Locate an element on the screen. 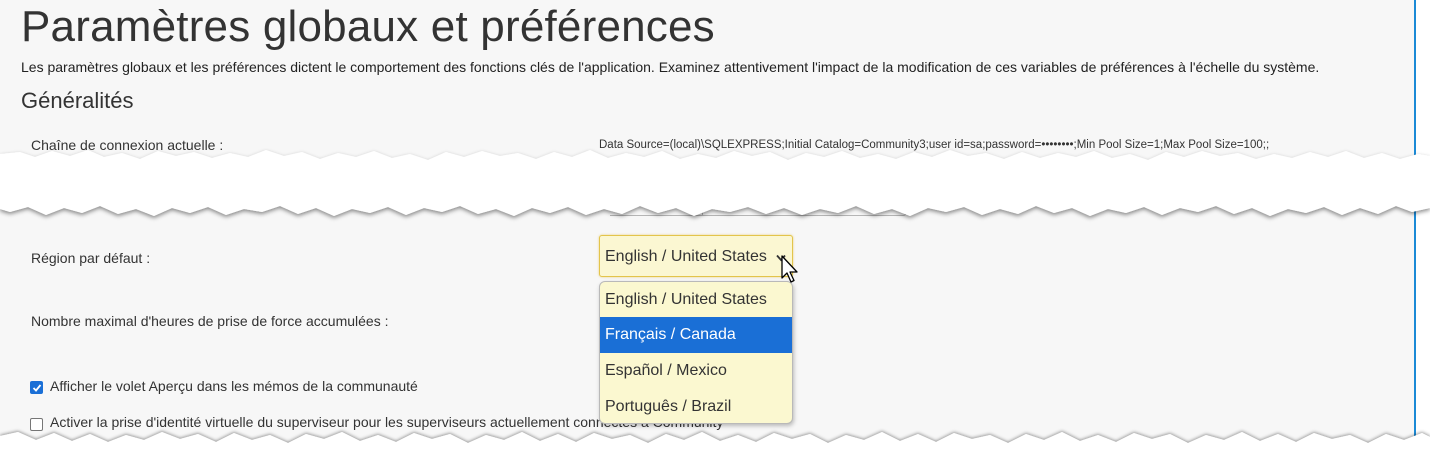 This screenshot has height=463, width=1430. checkmark-icon is located at coordinates (37, 388).